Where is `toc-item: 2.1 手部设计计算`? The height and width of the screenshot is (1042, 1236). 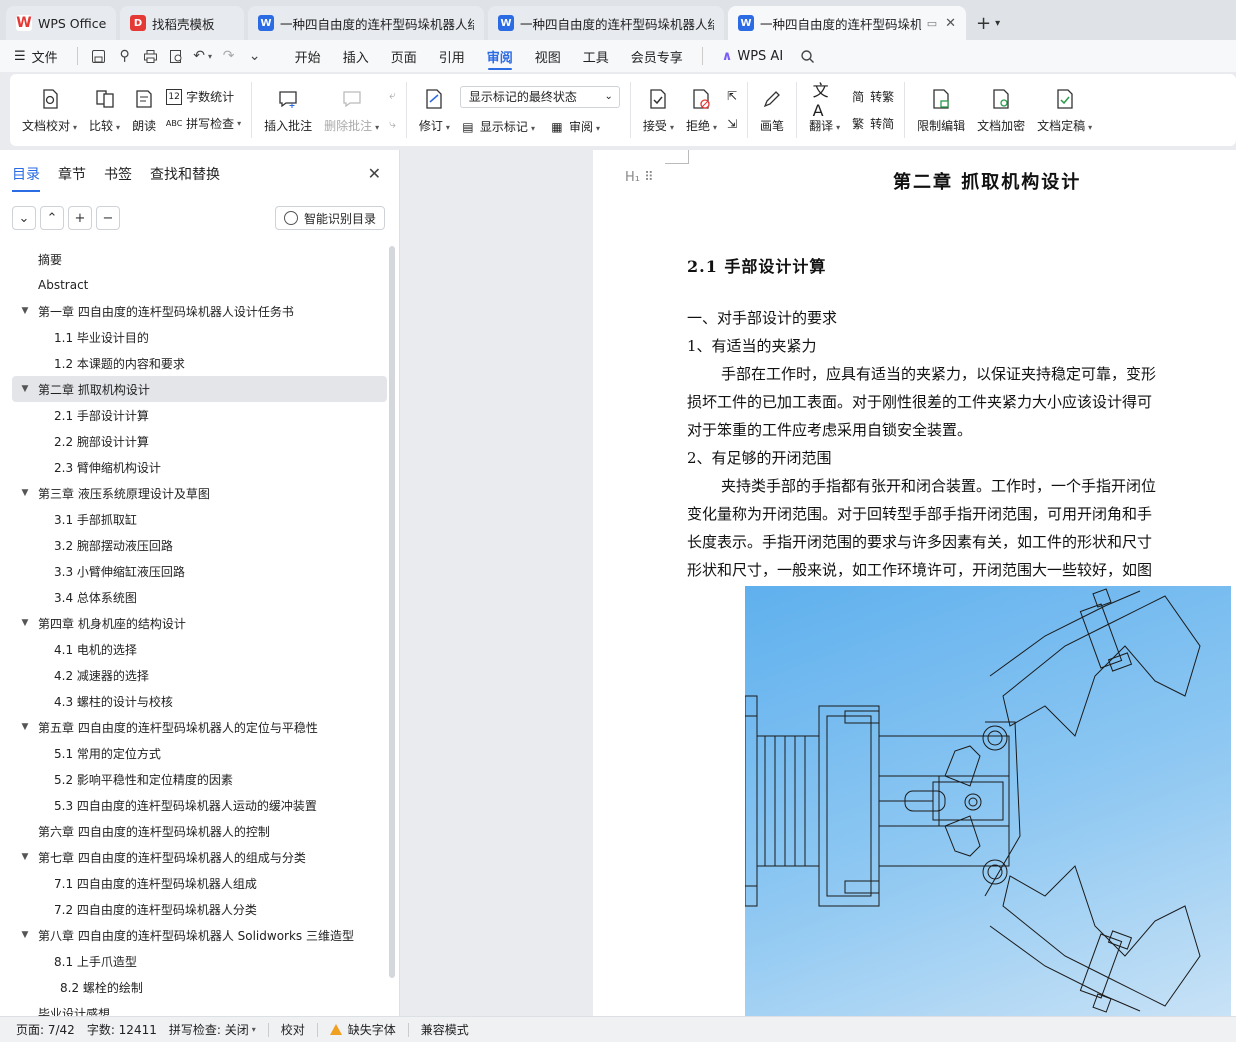
toc-item: 2.1 手部设计计算 is located at coordinates (199, 415).